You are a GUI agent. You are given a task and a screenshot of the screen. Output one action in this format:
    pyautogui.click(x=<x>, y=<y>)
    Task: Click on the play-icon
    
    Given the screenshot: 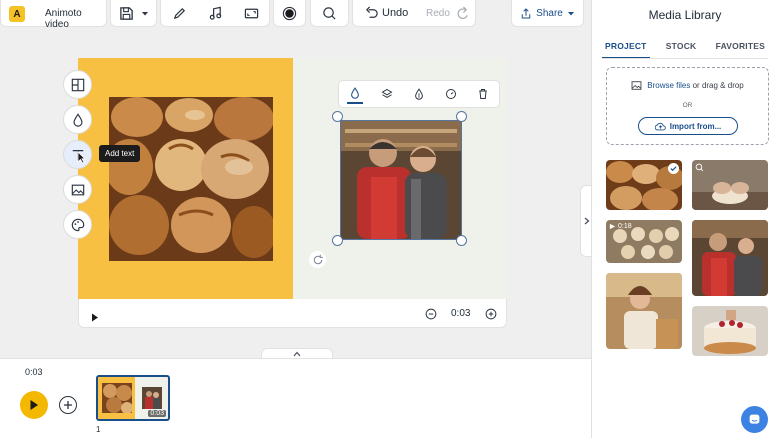 What is the action you would take?
    pyautogui.click(x=34, y=405)
    